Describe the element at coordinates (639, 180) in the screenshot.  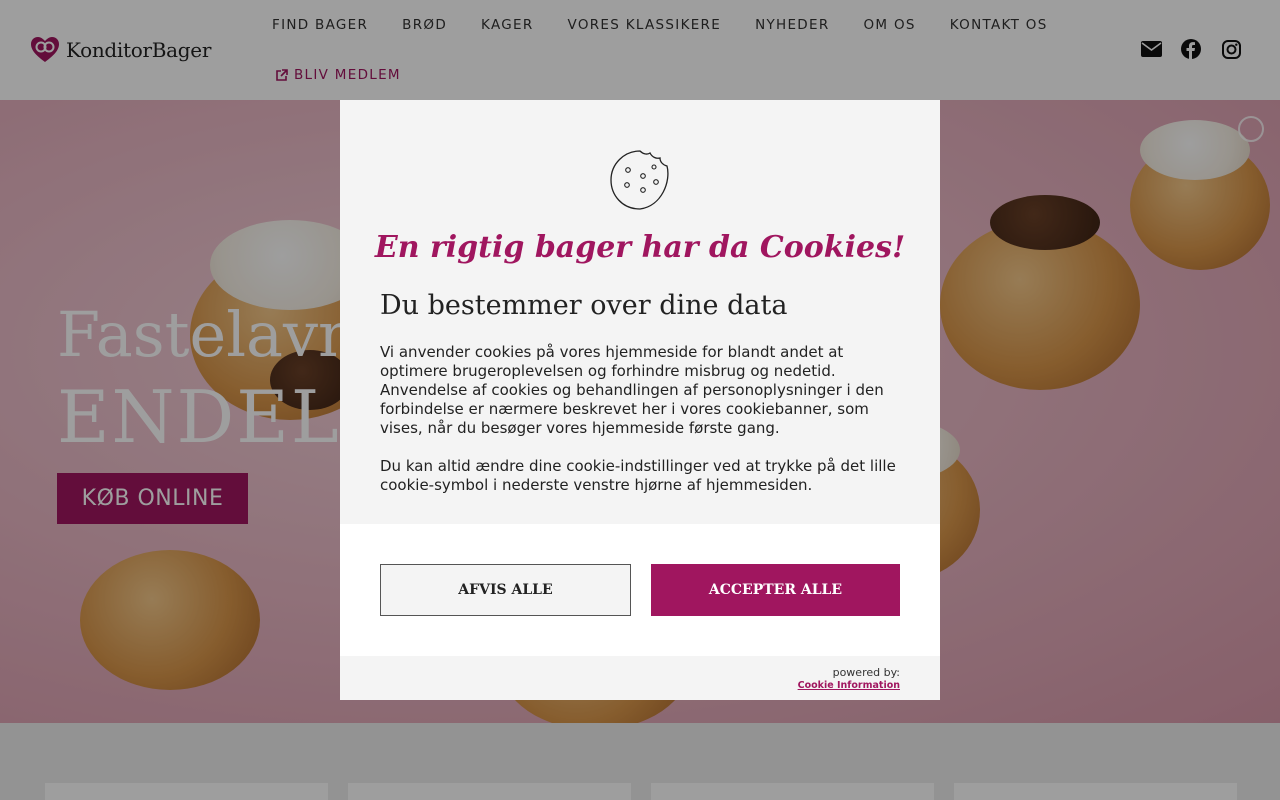
I see `cookie-icon` at that location.